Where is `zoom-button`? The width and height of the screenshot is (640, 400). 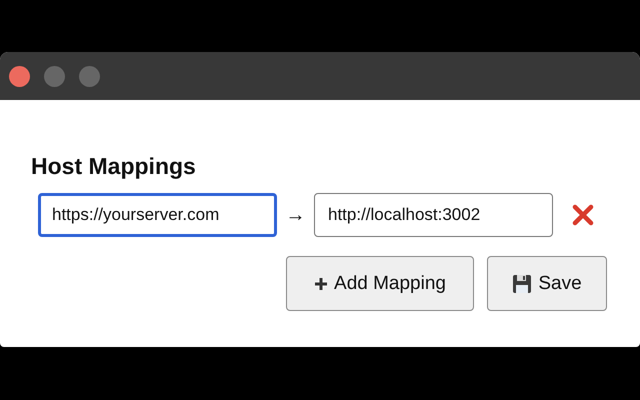
zoom-button is located at coordinates (89, 76).